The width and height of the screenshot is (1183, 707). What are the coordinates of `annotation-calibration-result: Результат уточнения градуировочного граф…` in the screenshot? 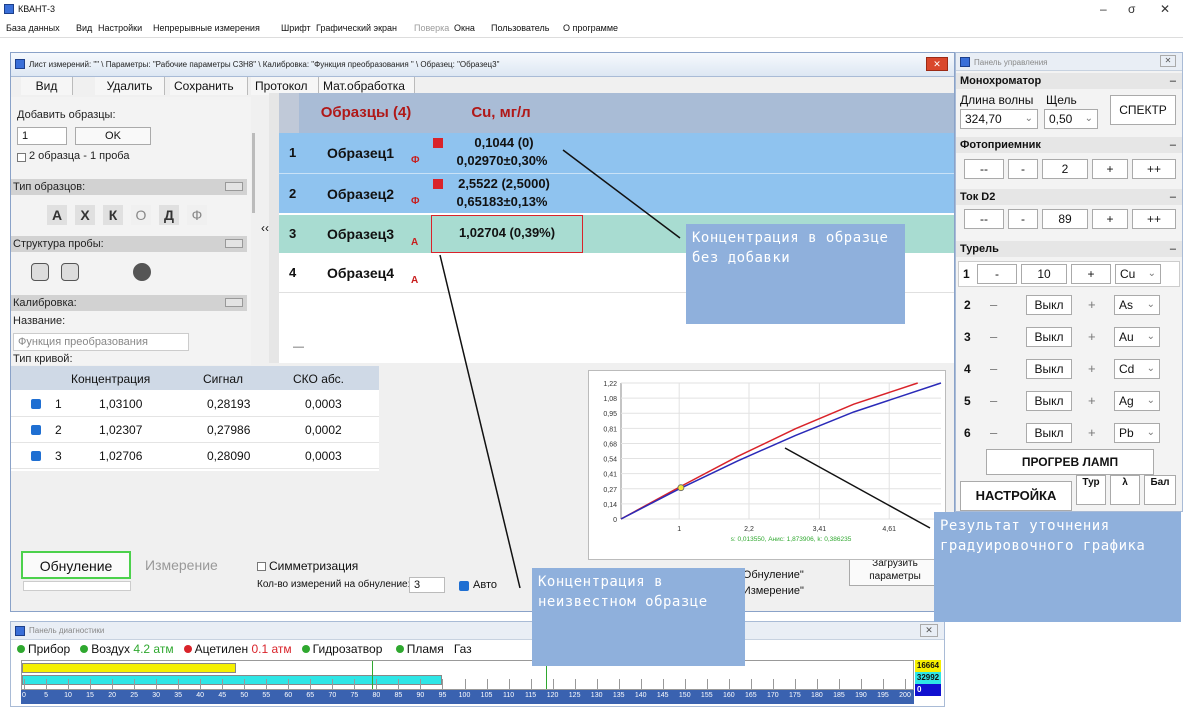 It's located at (1057, 567).